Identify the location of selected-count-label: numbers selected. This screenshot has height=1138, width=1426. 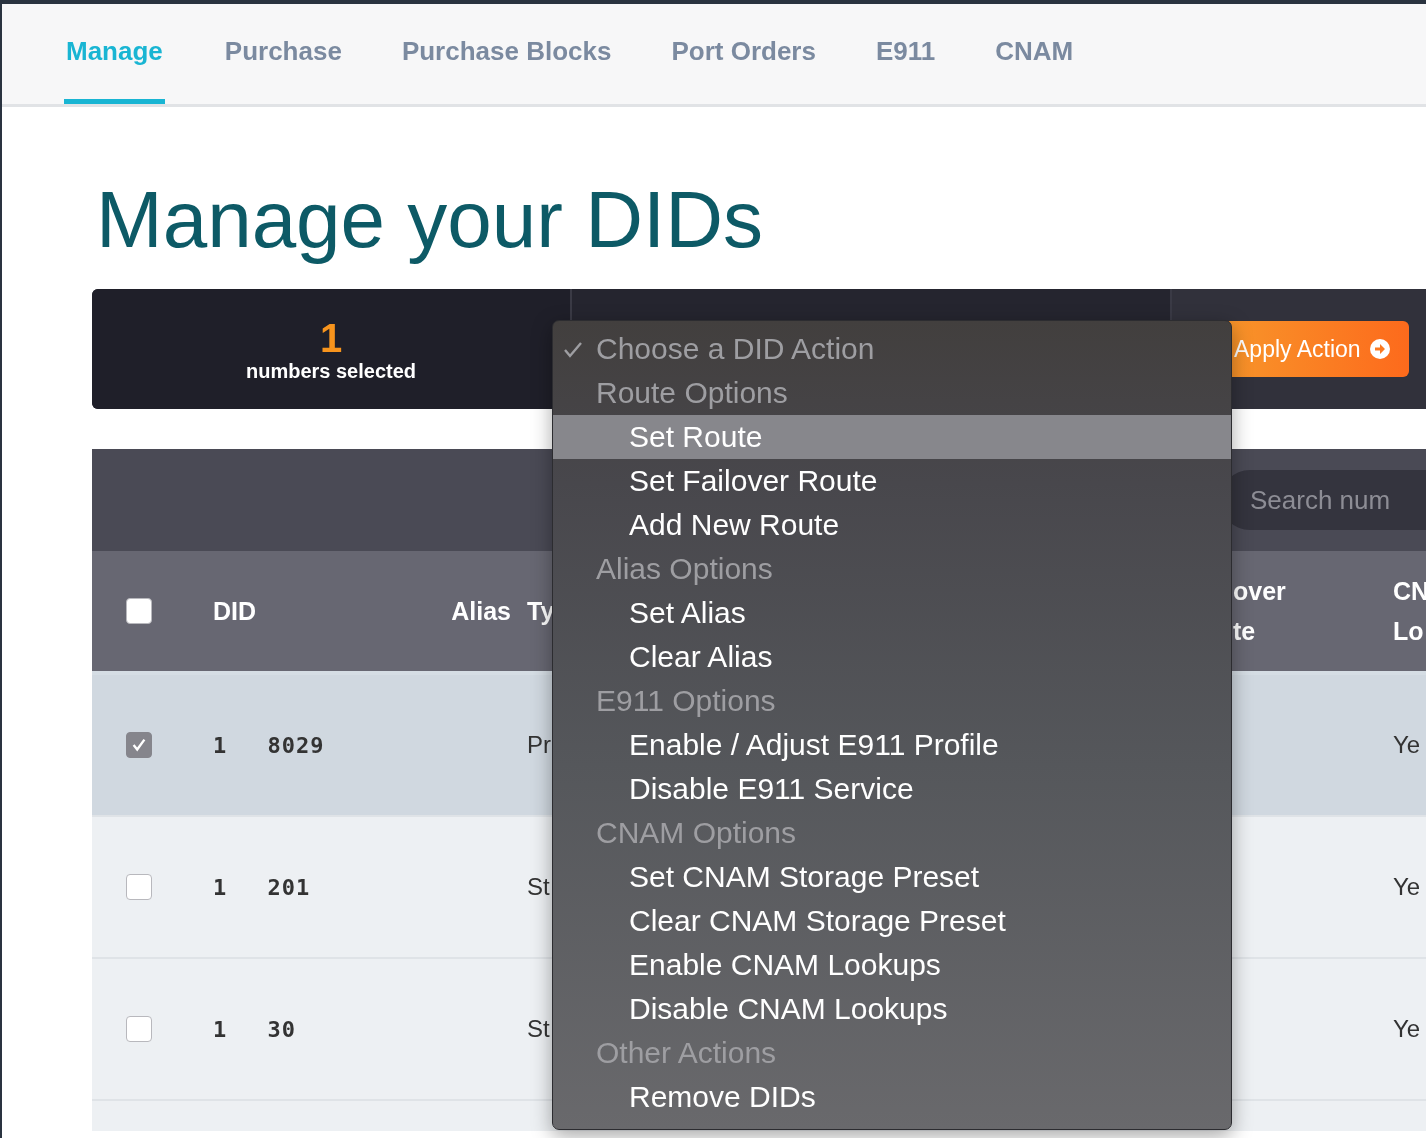
(331, 371).